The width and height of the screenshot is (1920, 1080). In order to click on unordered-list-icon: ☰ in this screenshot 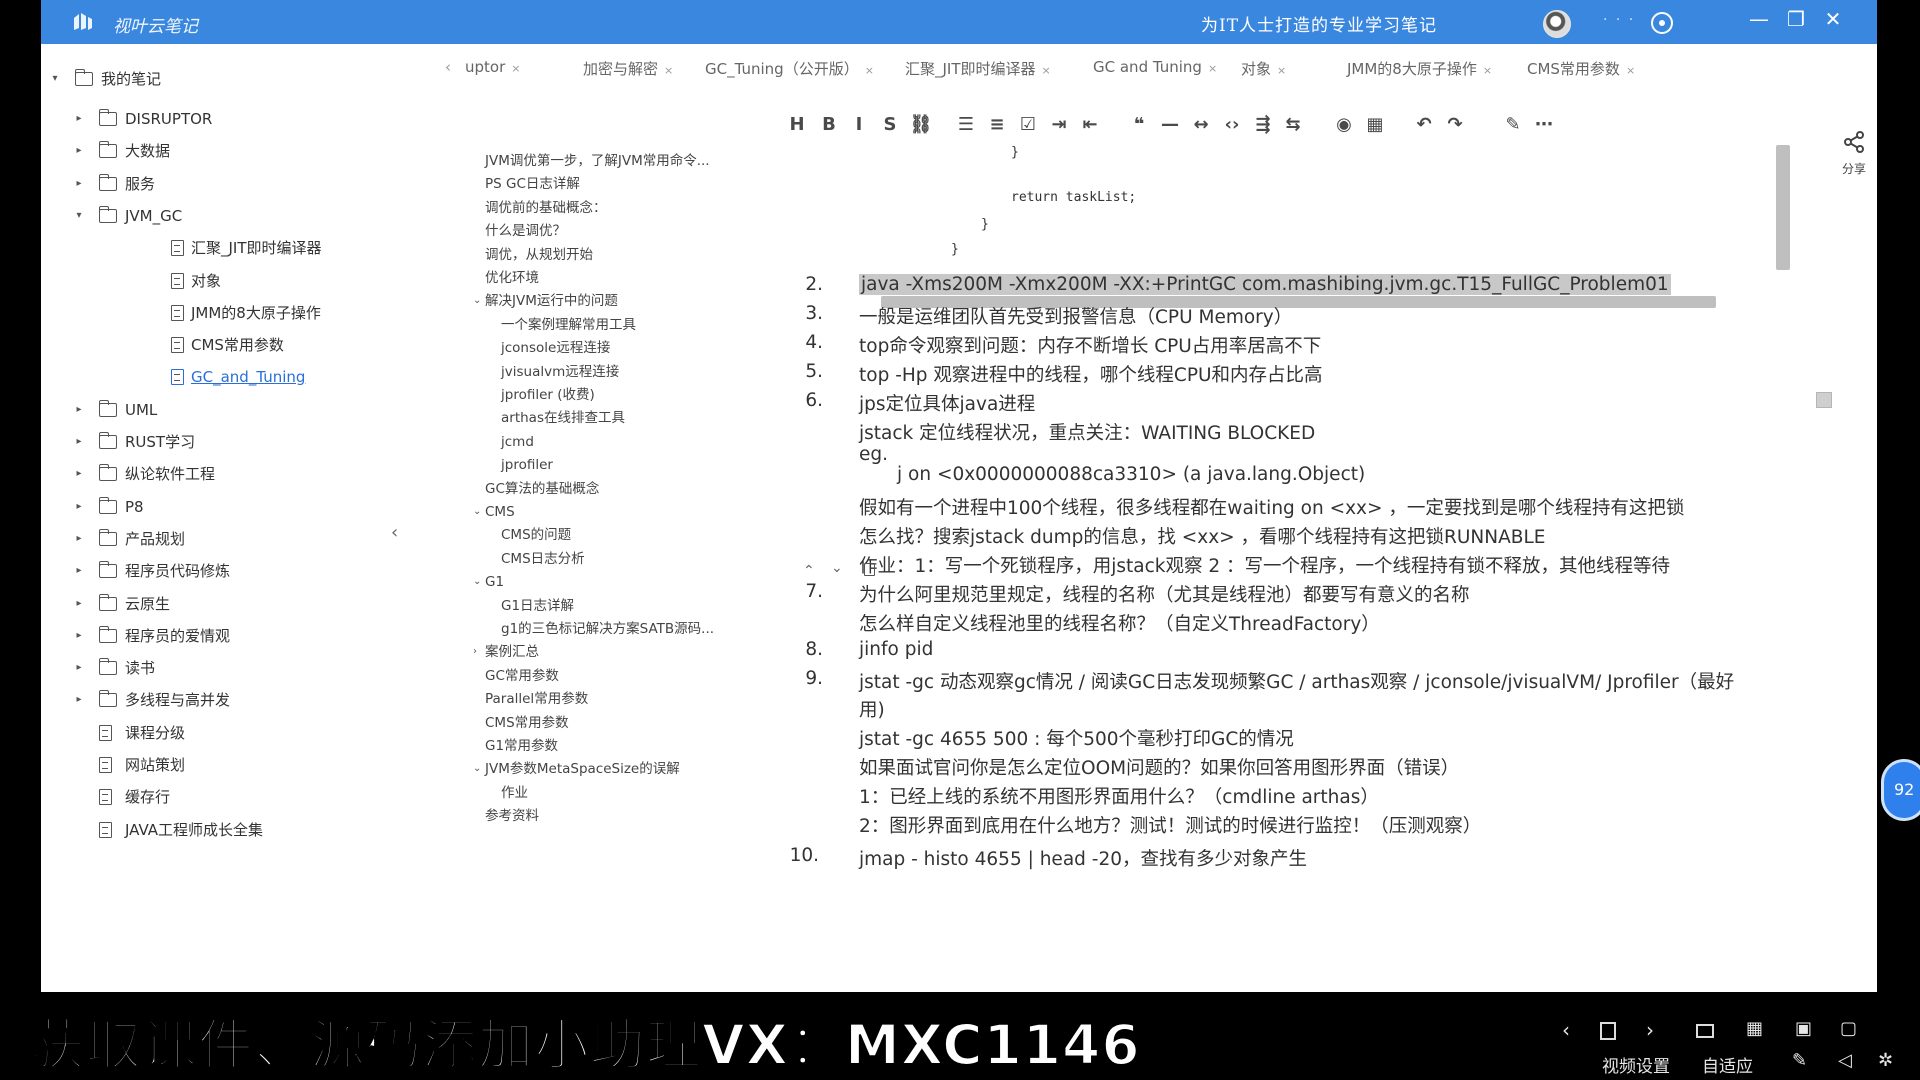, I will do `click(966, 125)`.